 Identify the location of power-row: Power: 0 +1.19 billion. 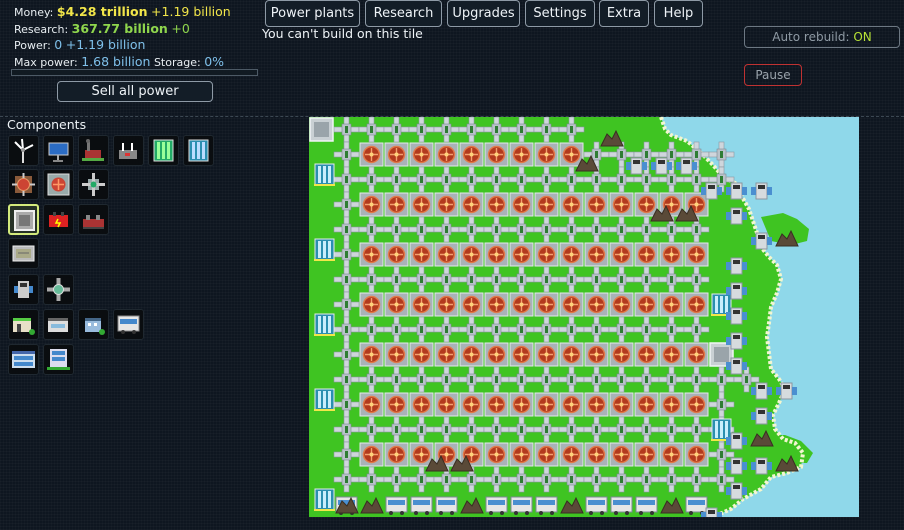
(122, 45).